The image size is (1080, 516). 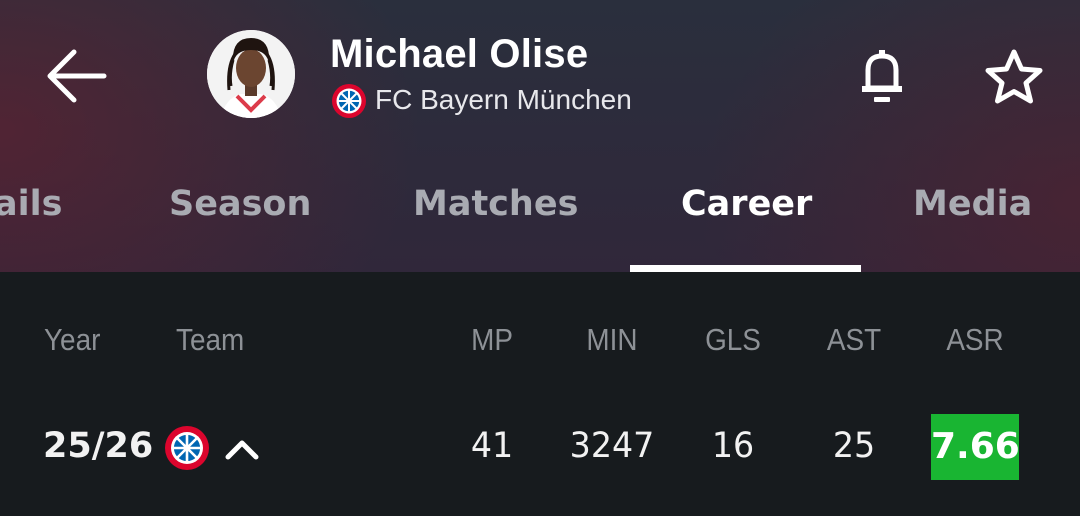 I want to click on notifications-button, so click(x=882, y=76).